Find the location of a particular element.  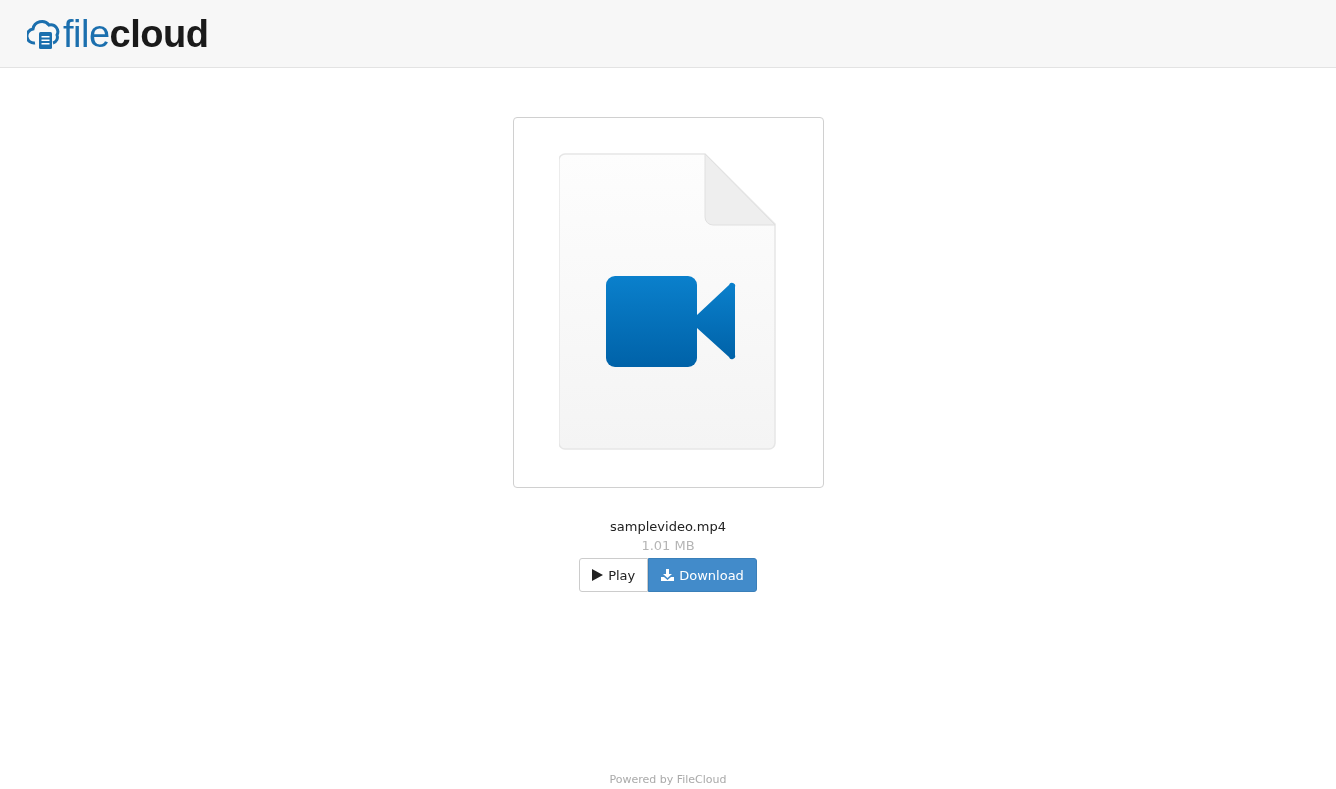

file-name: samplevideo.mp4 is located at coordinates (668, 526).